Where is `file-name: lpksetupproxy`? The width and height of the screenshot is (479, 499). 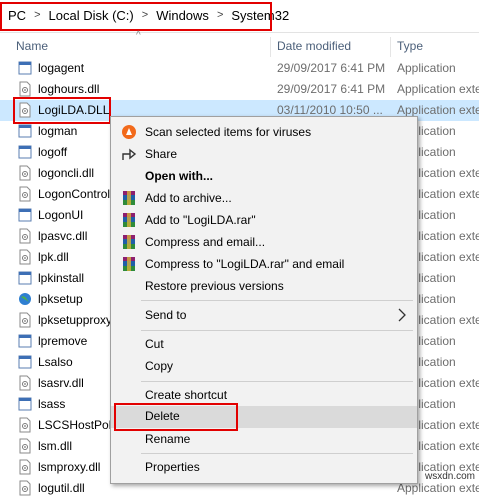 file-name: lpksetupproxy is located at coordinates (75, 320).